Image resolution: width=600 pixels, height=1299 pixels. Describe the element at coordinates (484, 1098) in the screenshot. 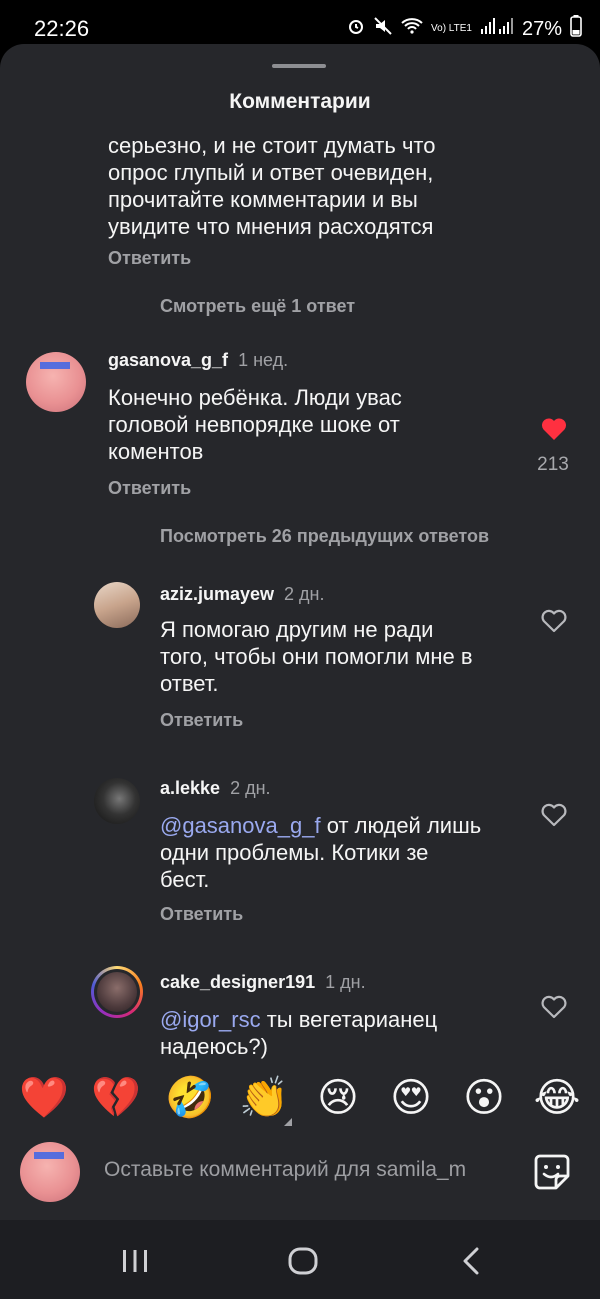

I see `reaction-surprised: 😮` at that location.